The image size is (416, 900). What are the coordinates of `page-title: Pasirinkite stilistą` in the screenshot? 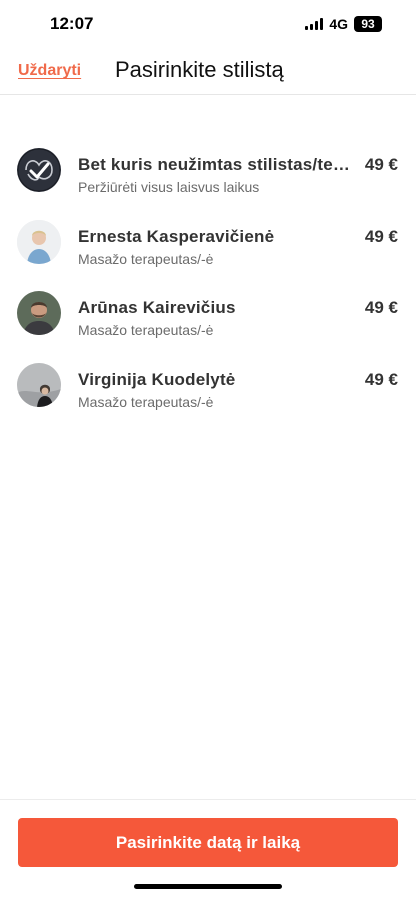 It's located at (199, 69).